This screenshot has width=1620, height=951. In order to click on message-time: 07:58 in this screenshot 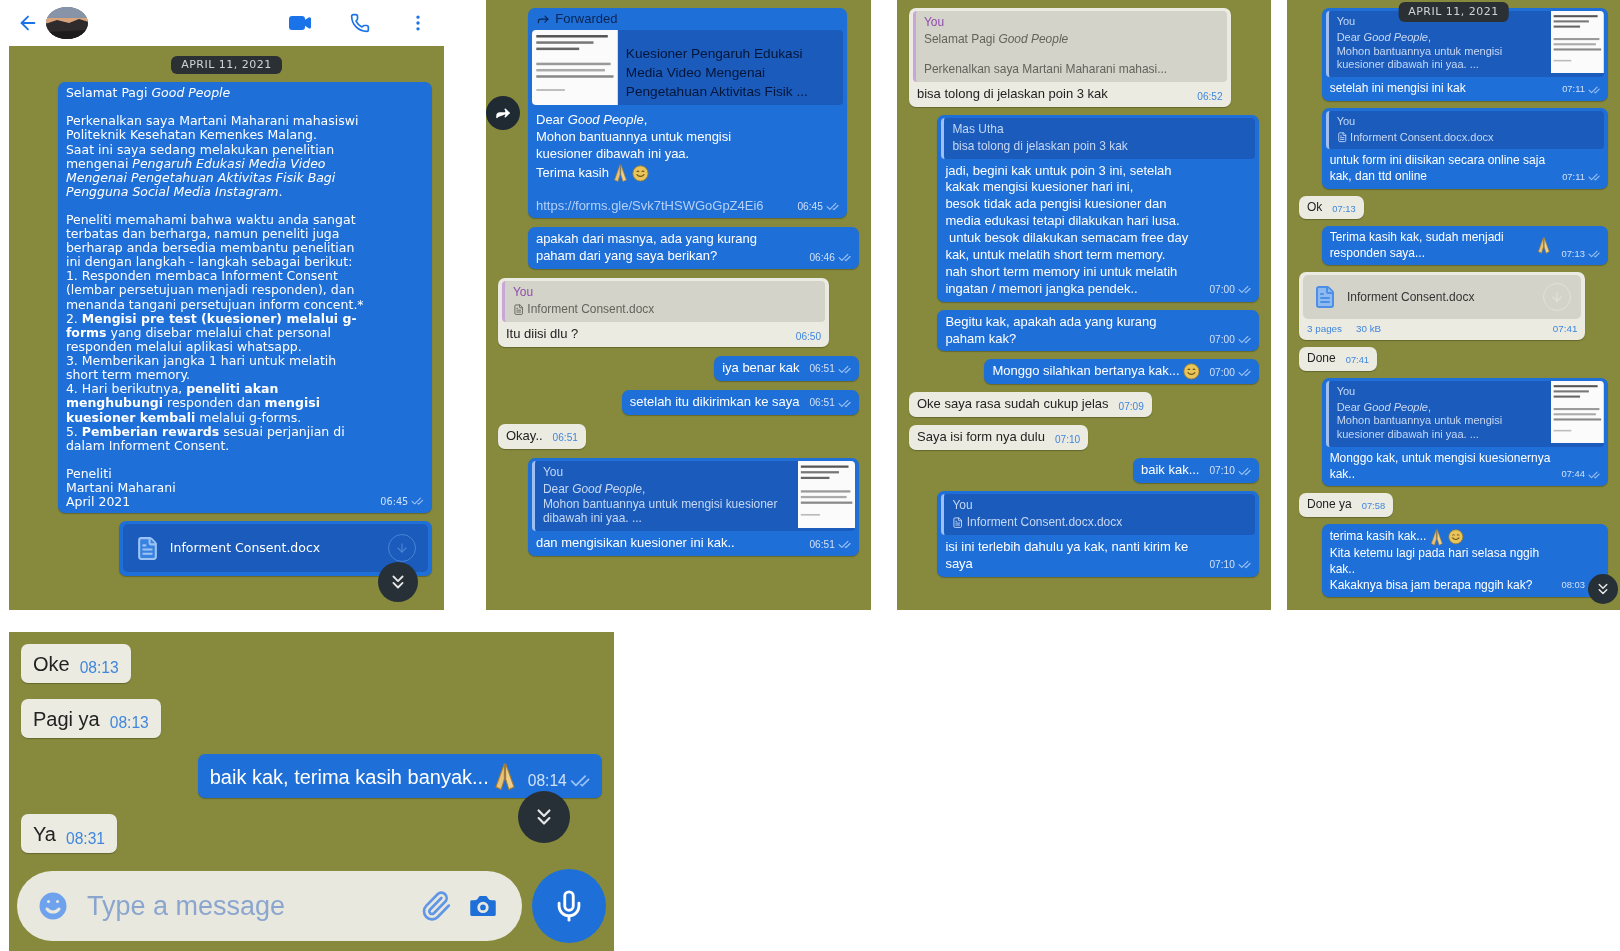, I will do `click(1373, 507)`.